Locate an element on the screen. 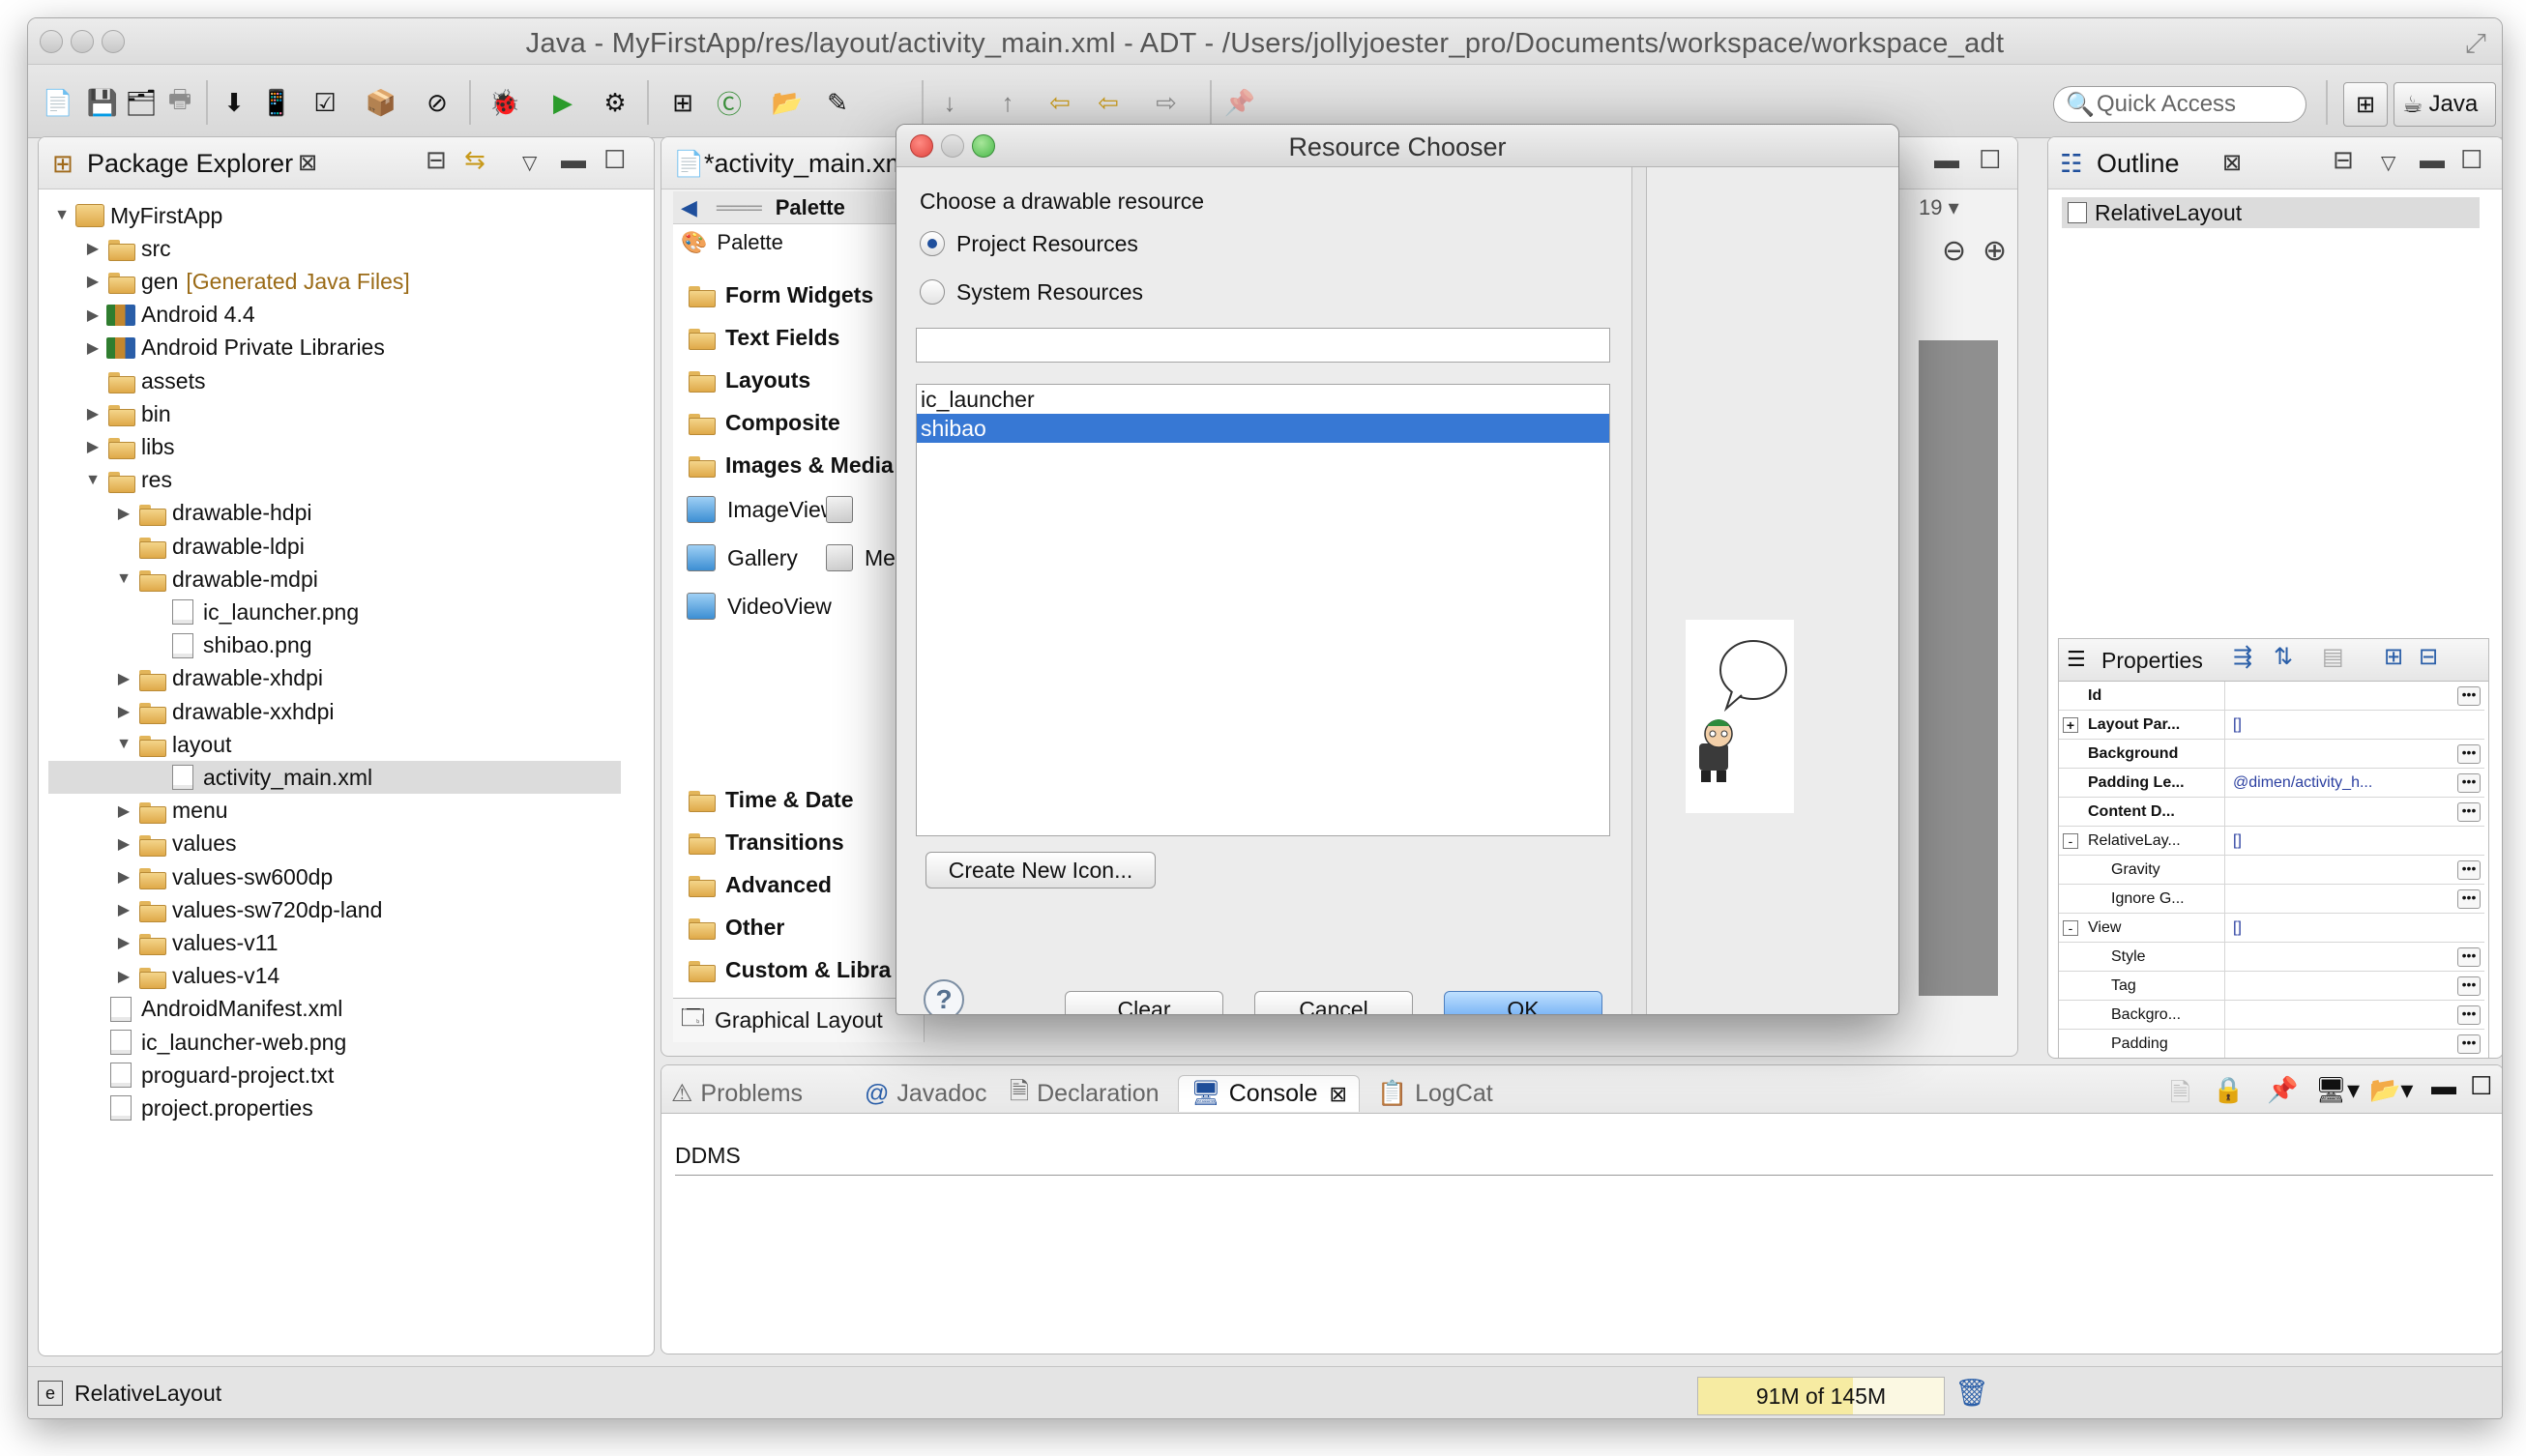  property-row: - RelativeLay...[] is located at coordinates (2272, 842).